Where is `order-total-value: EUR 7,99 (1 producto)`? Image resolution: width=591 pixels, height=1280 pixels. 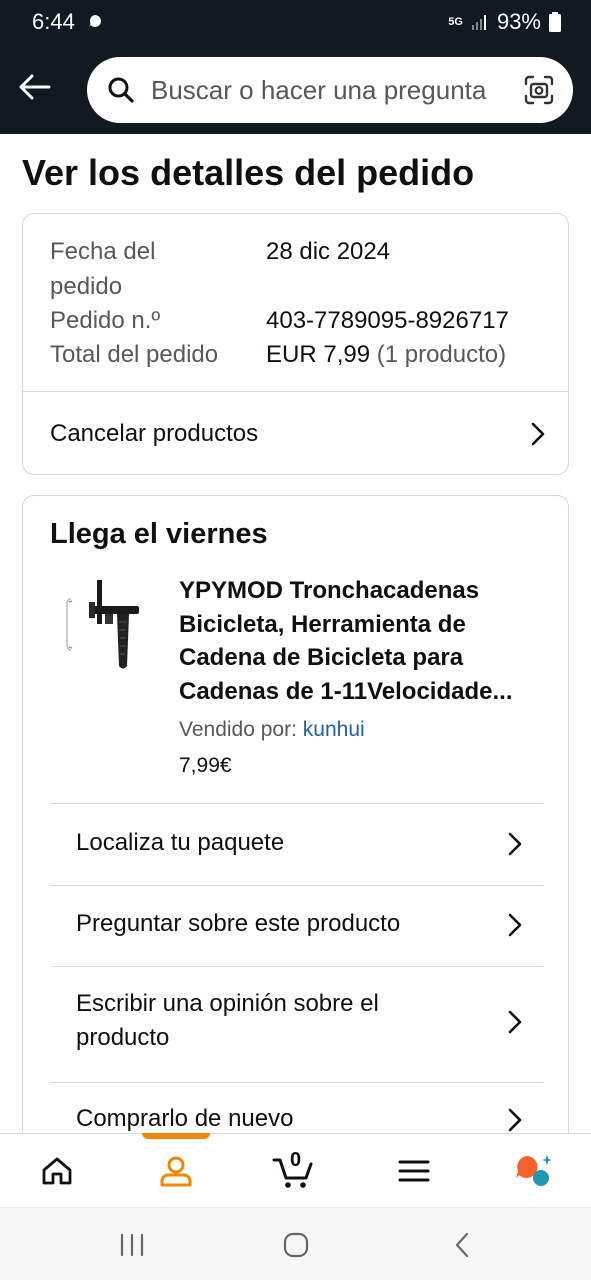 order-total-value: EUR 7,99 (1 producto) is located at coordinates (386, 354).